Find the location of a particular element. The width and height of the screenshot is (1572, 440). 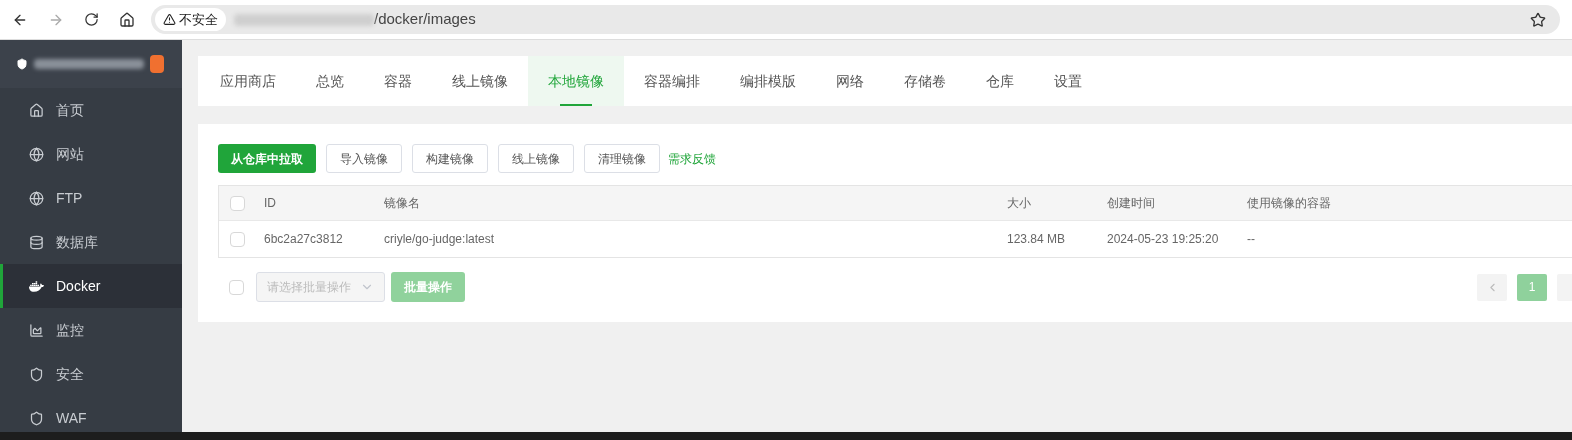

toolbar-button: 线上镜像 is located at coordinates (536, 158).